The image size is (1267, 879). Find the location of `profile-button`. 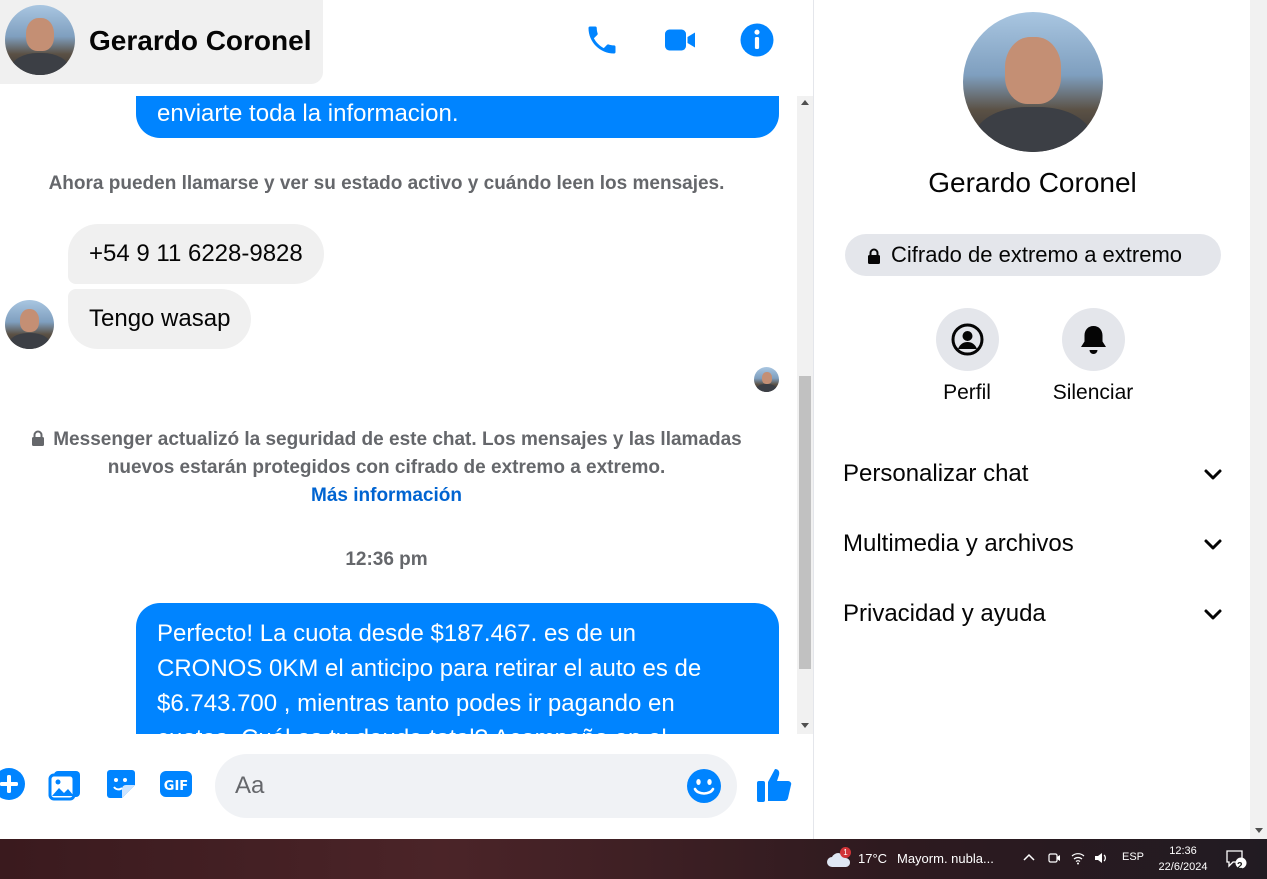

profile-button is located at coordinates (967, 339).